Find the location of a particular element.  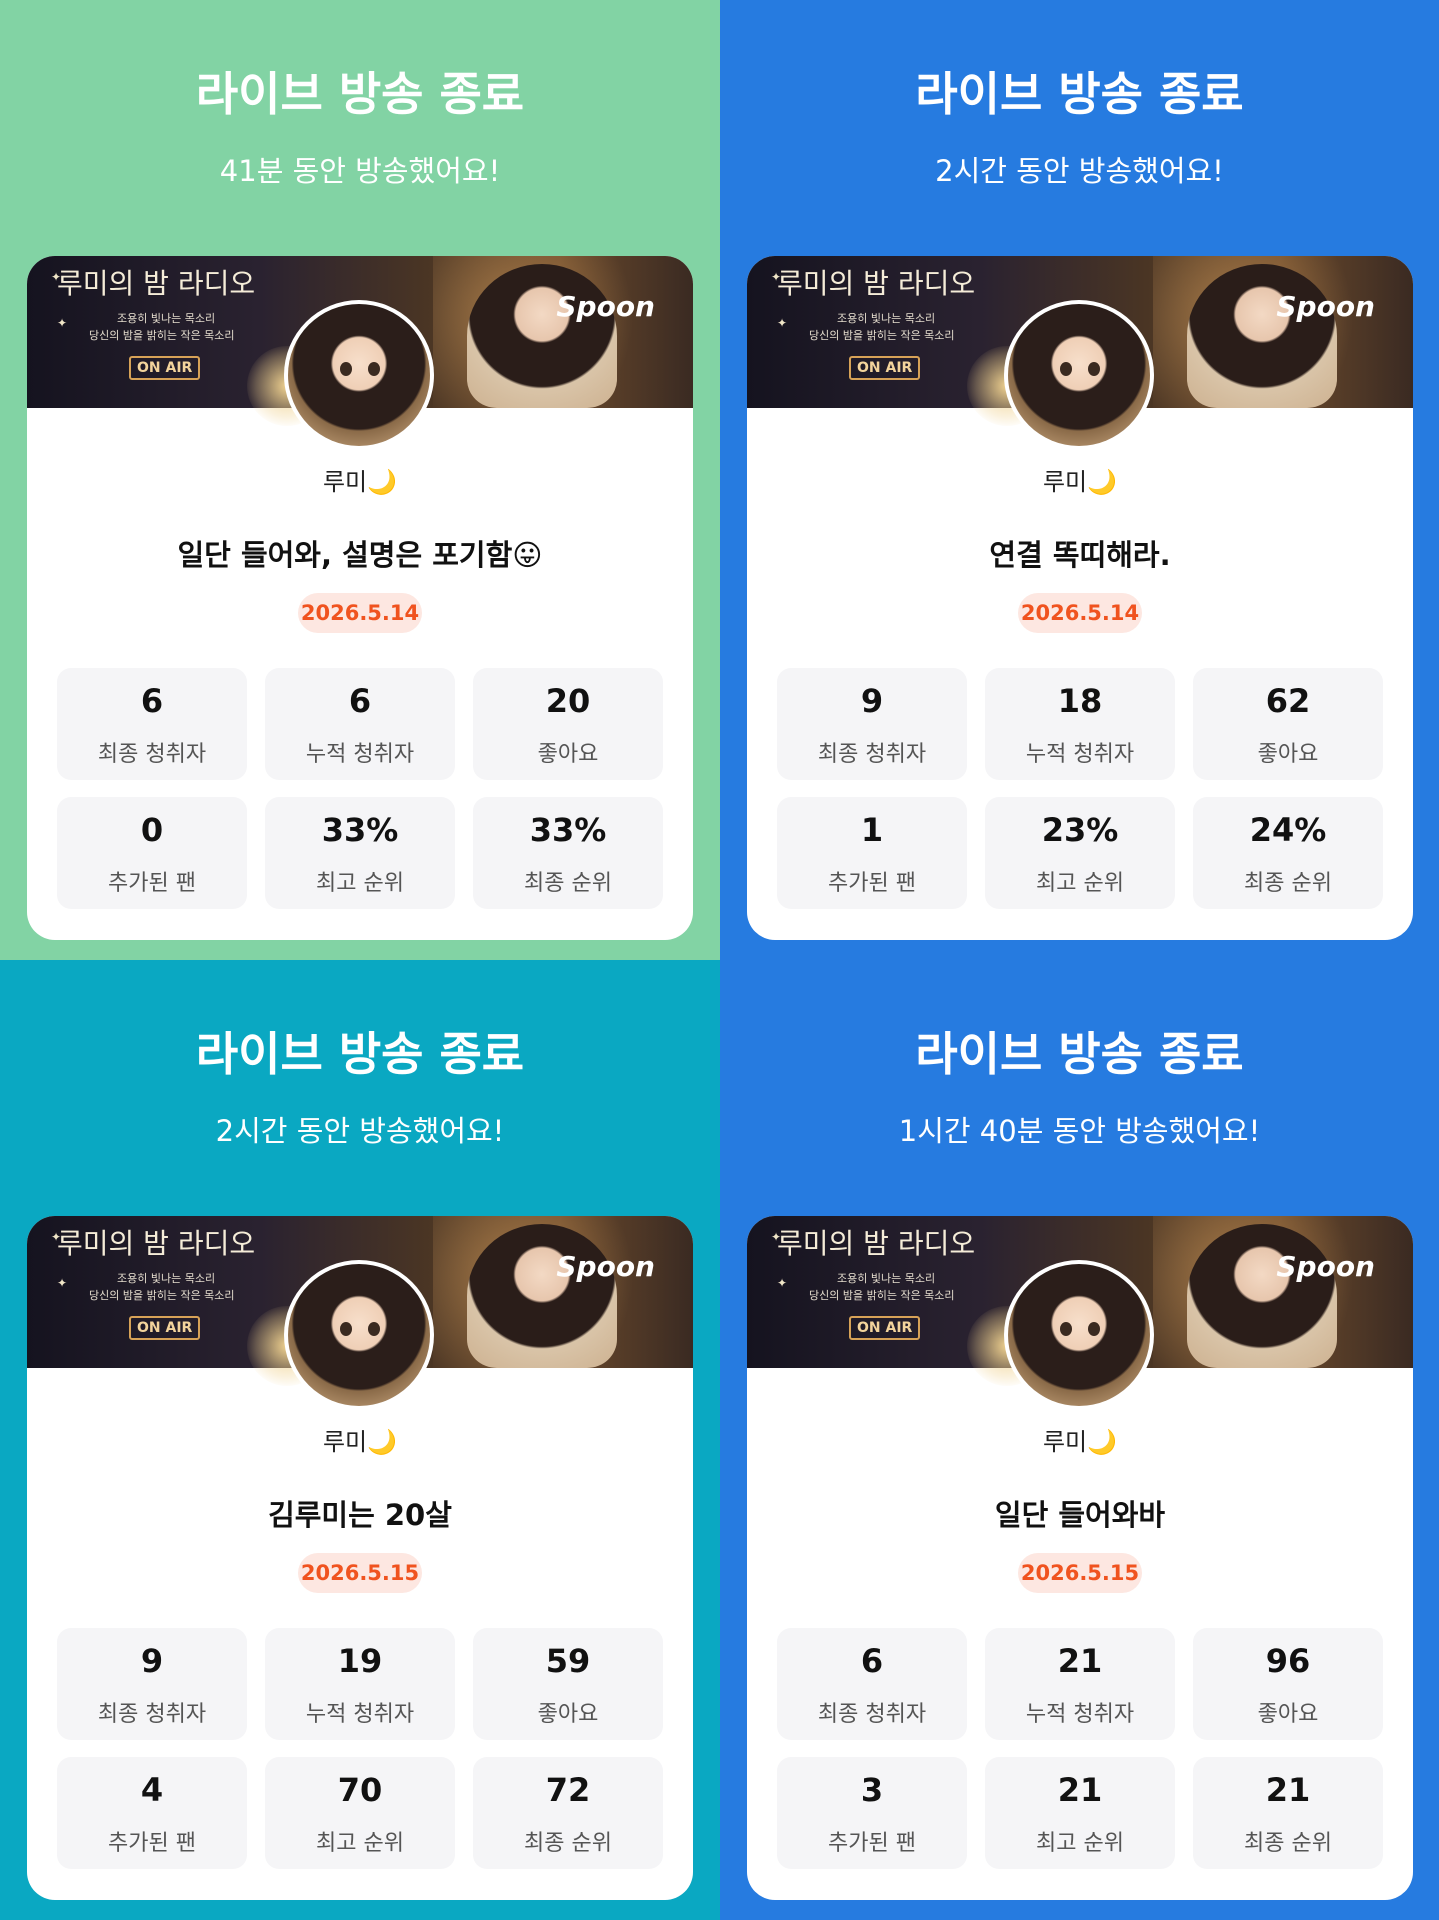

stat-value: 62 is located at coordinates (1288, 701).